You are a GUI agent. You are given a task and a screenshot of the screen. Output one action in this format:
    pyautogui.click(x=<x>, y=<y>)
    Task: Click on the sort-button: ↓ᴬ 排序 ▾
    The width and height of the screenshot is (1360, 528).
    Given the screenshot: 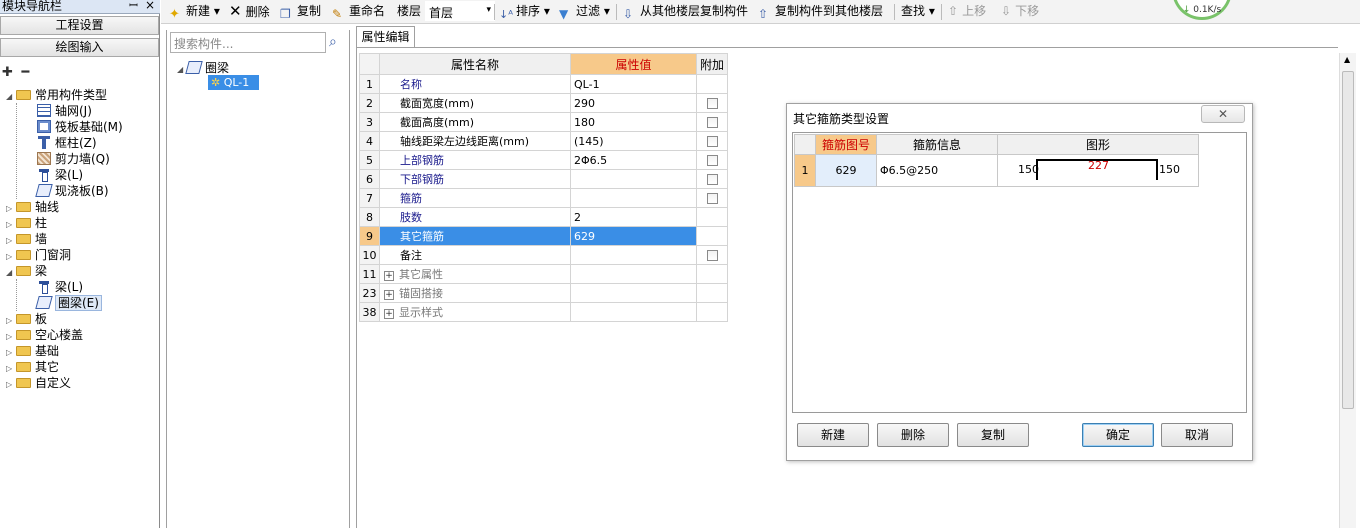 What is the action you would take?
    pyautogui.click(x=524, y=12)
    